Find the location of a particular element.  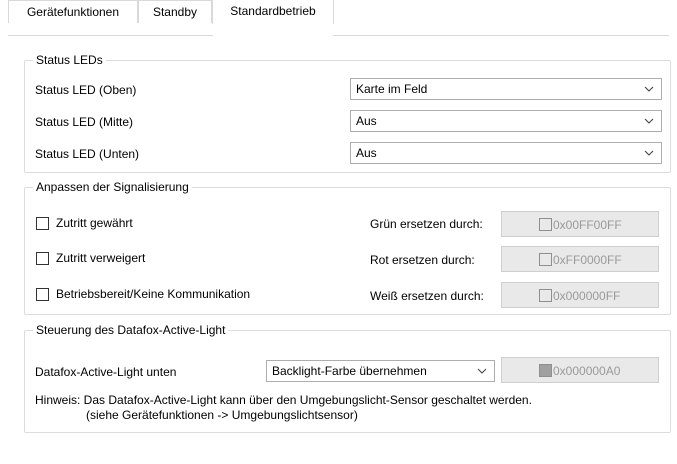

weiss-ersetzen-label: Weiß ersetzen durch: is located at coordinates (427, 296).